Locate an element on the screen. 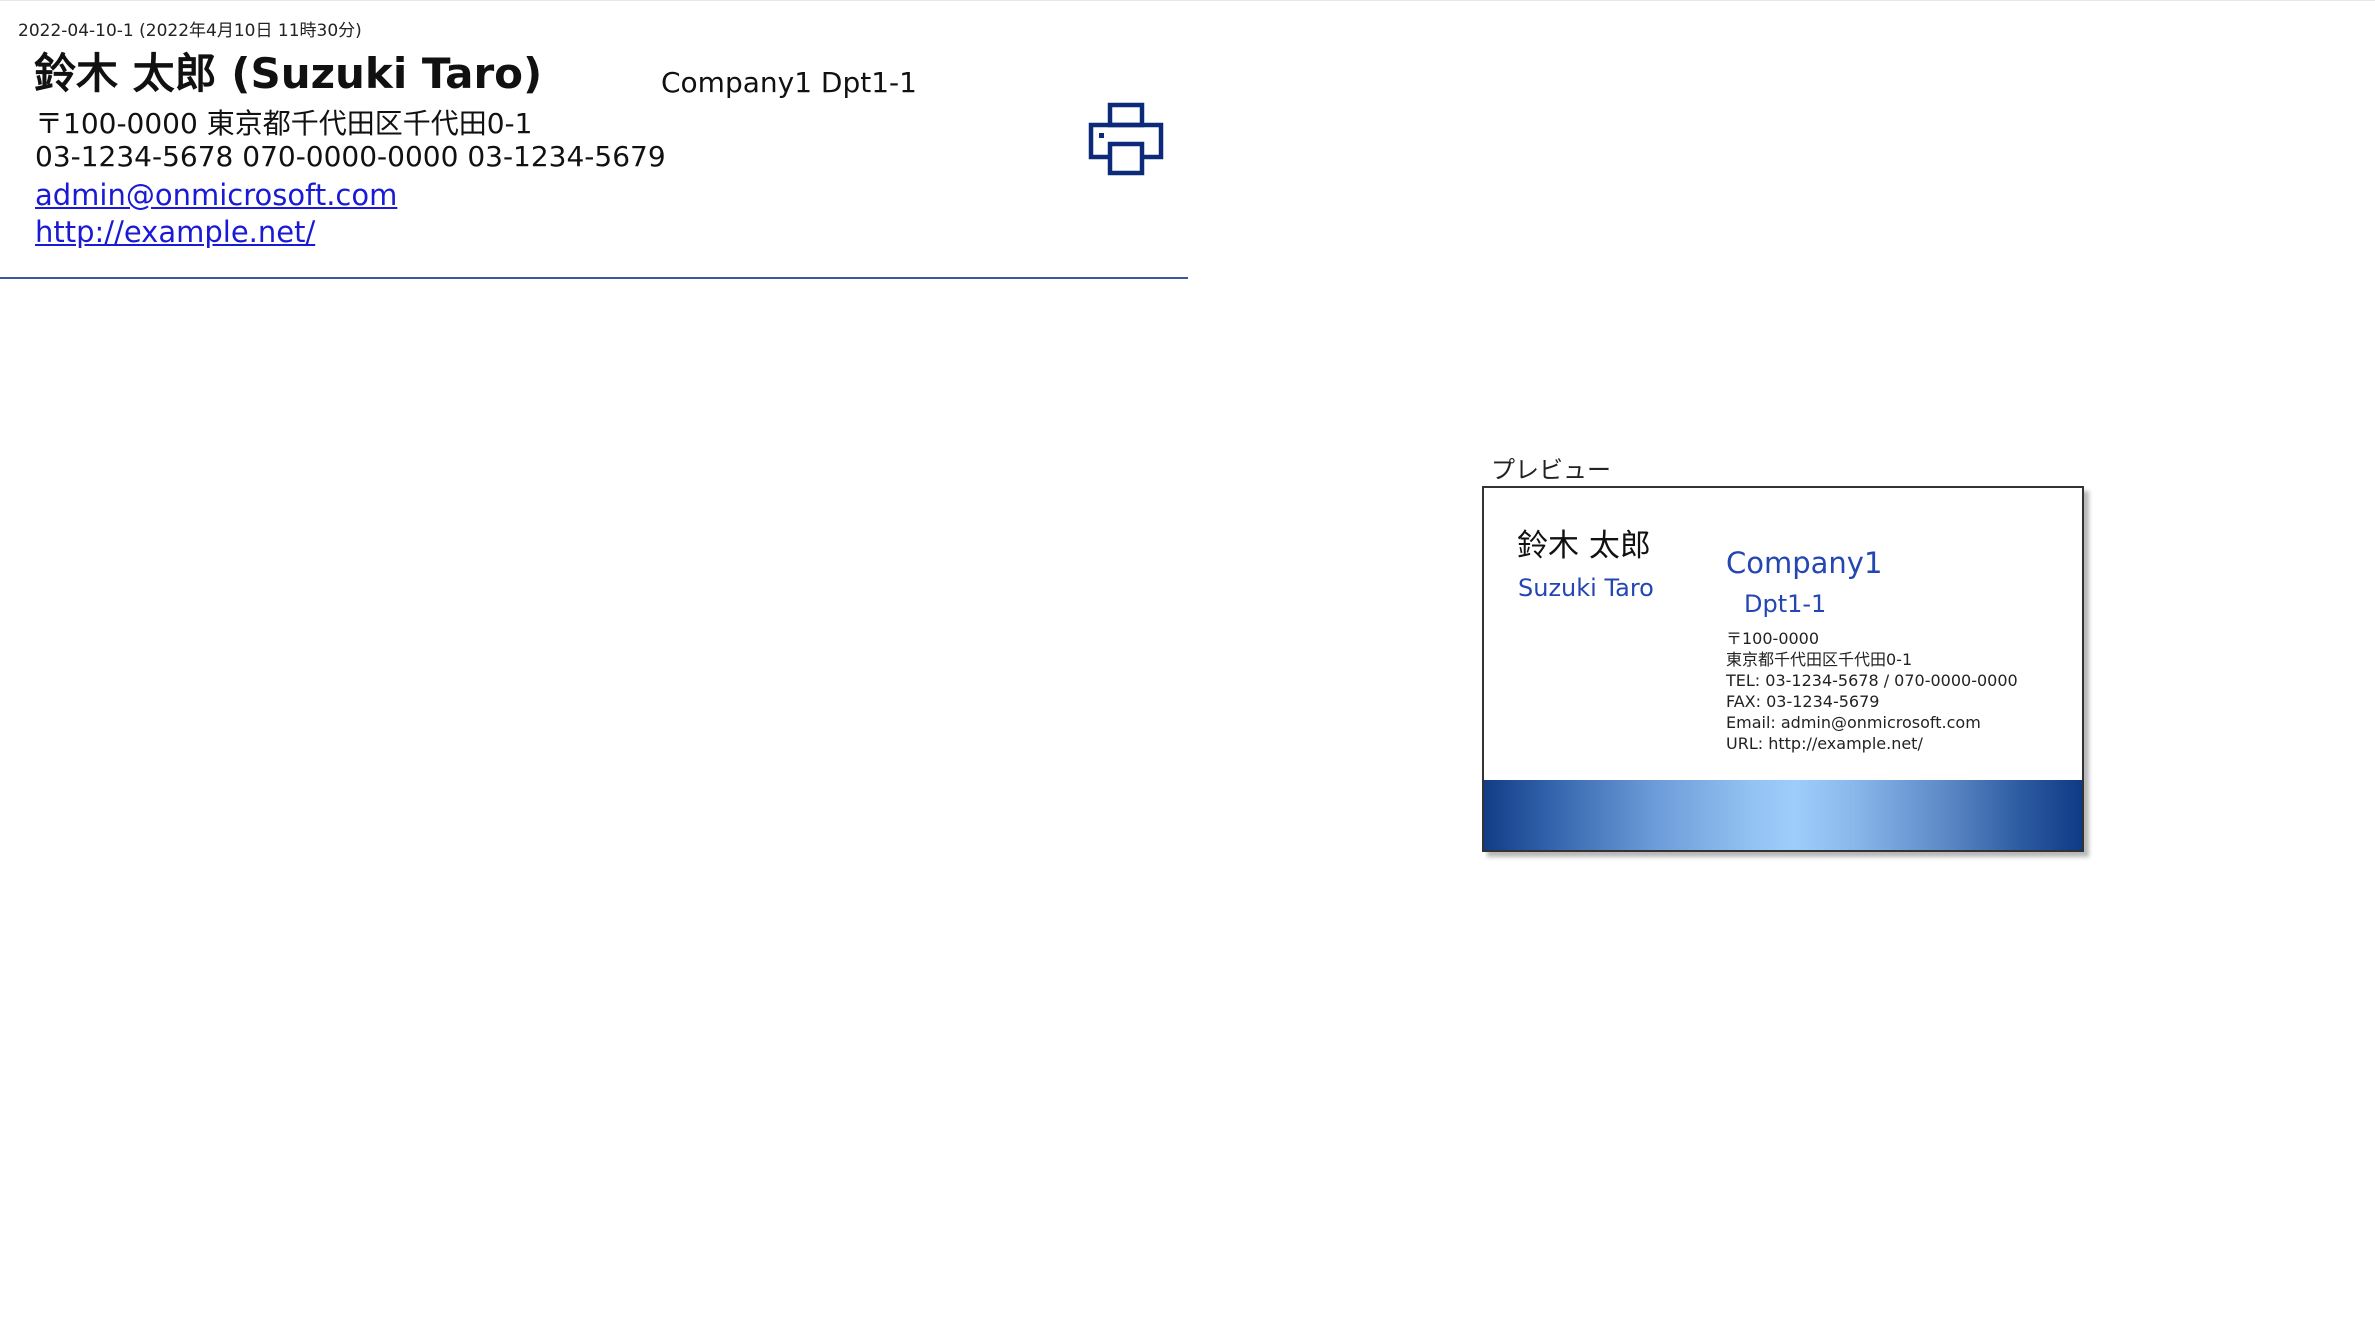 The height and width of the screenshot is (1336, 2375). card-address: 東京都千代田区千代田0-1 is located at coordinates (1819, 659).